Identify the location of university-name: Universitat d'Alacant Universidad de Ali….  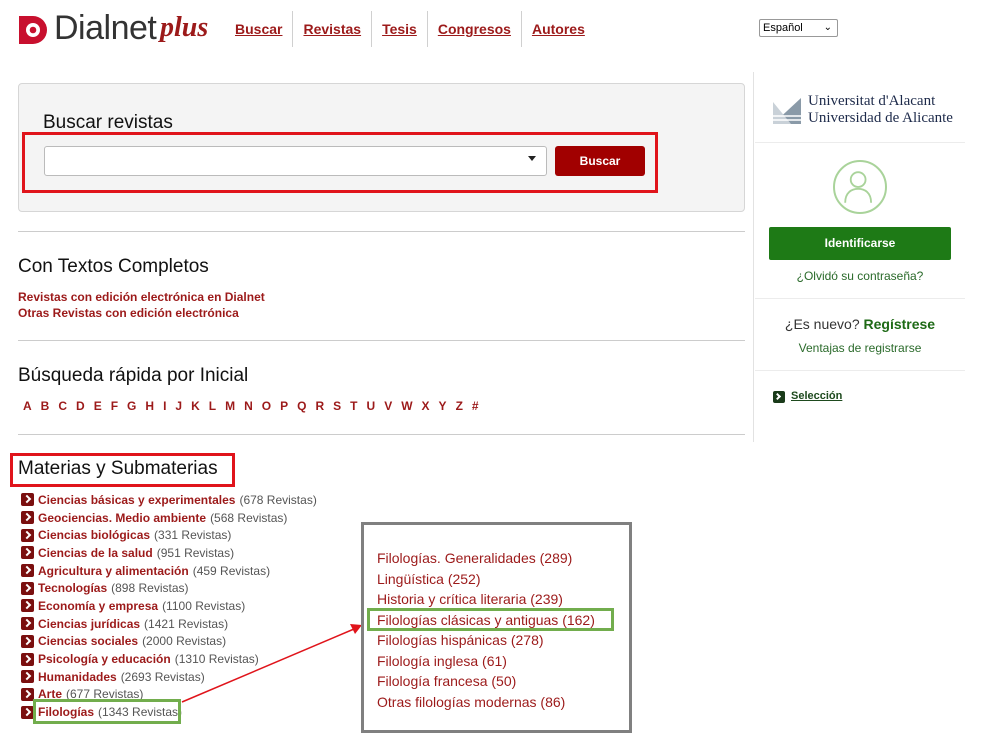
(880, 110).